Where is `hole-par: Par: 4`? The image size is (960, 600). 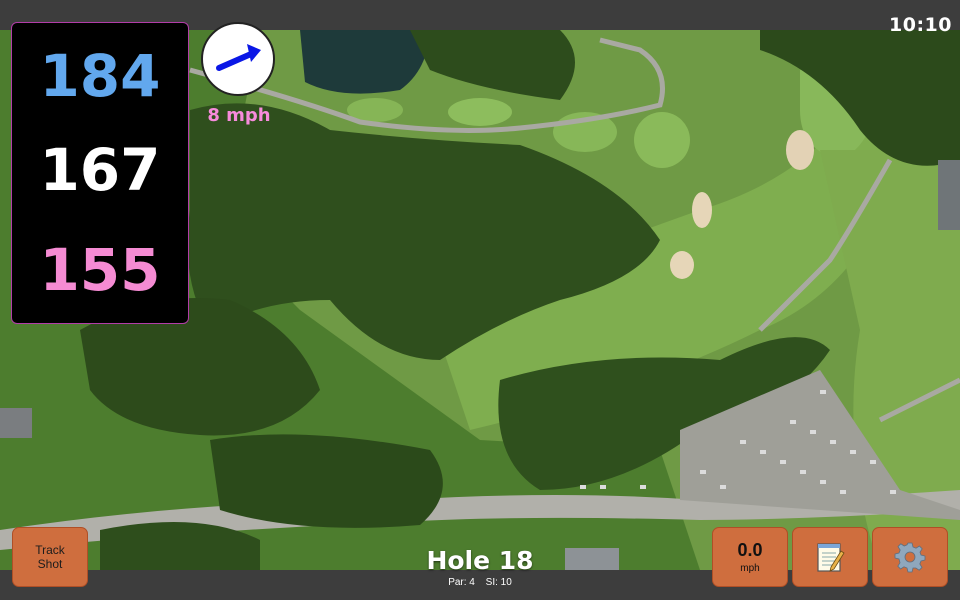
hole-par: Par: 4 is located at coordinates (461, 582).